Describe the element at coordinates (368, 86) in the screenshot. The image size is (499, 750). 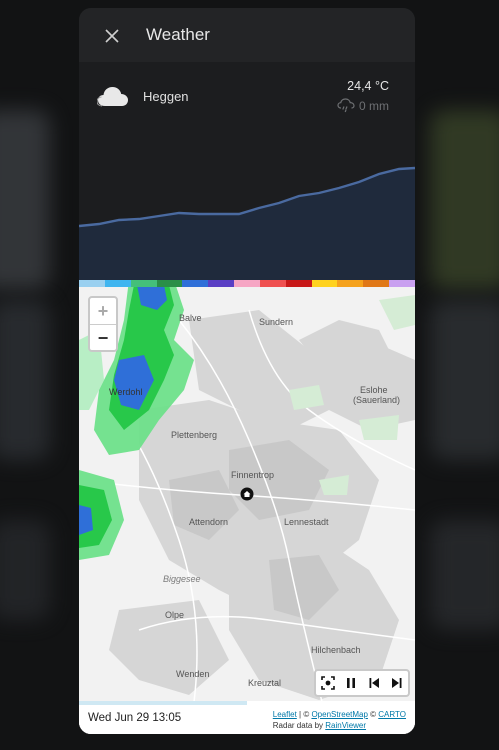
I see `temperature-value: 24,4 °C` at that location.